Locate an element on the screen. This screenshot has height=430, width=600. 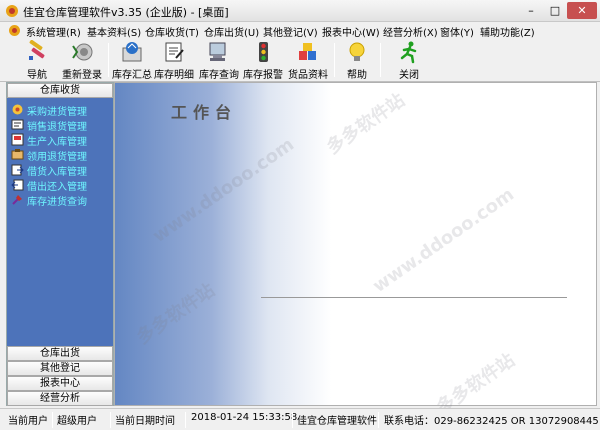
section-header-analysis: 经营分析 is located at coordinates (60, 398).